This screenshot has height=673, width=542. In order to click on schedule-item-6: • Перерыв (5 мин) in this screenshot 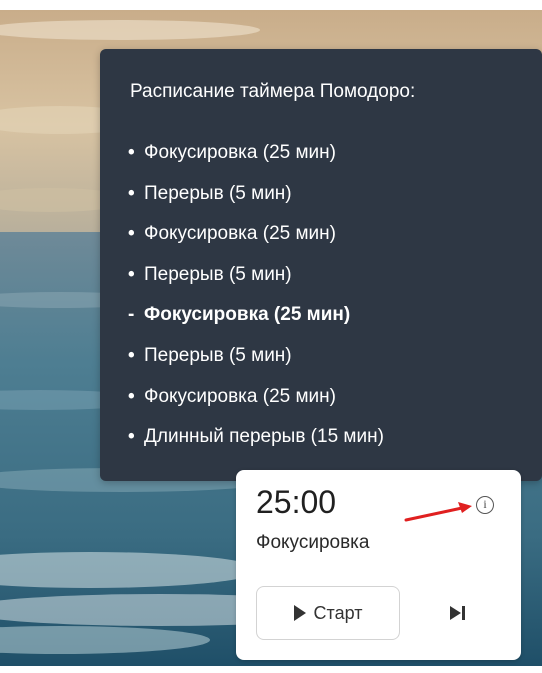, I will do `click(256, 364)`.